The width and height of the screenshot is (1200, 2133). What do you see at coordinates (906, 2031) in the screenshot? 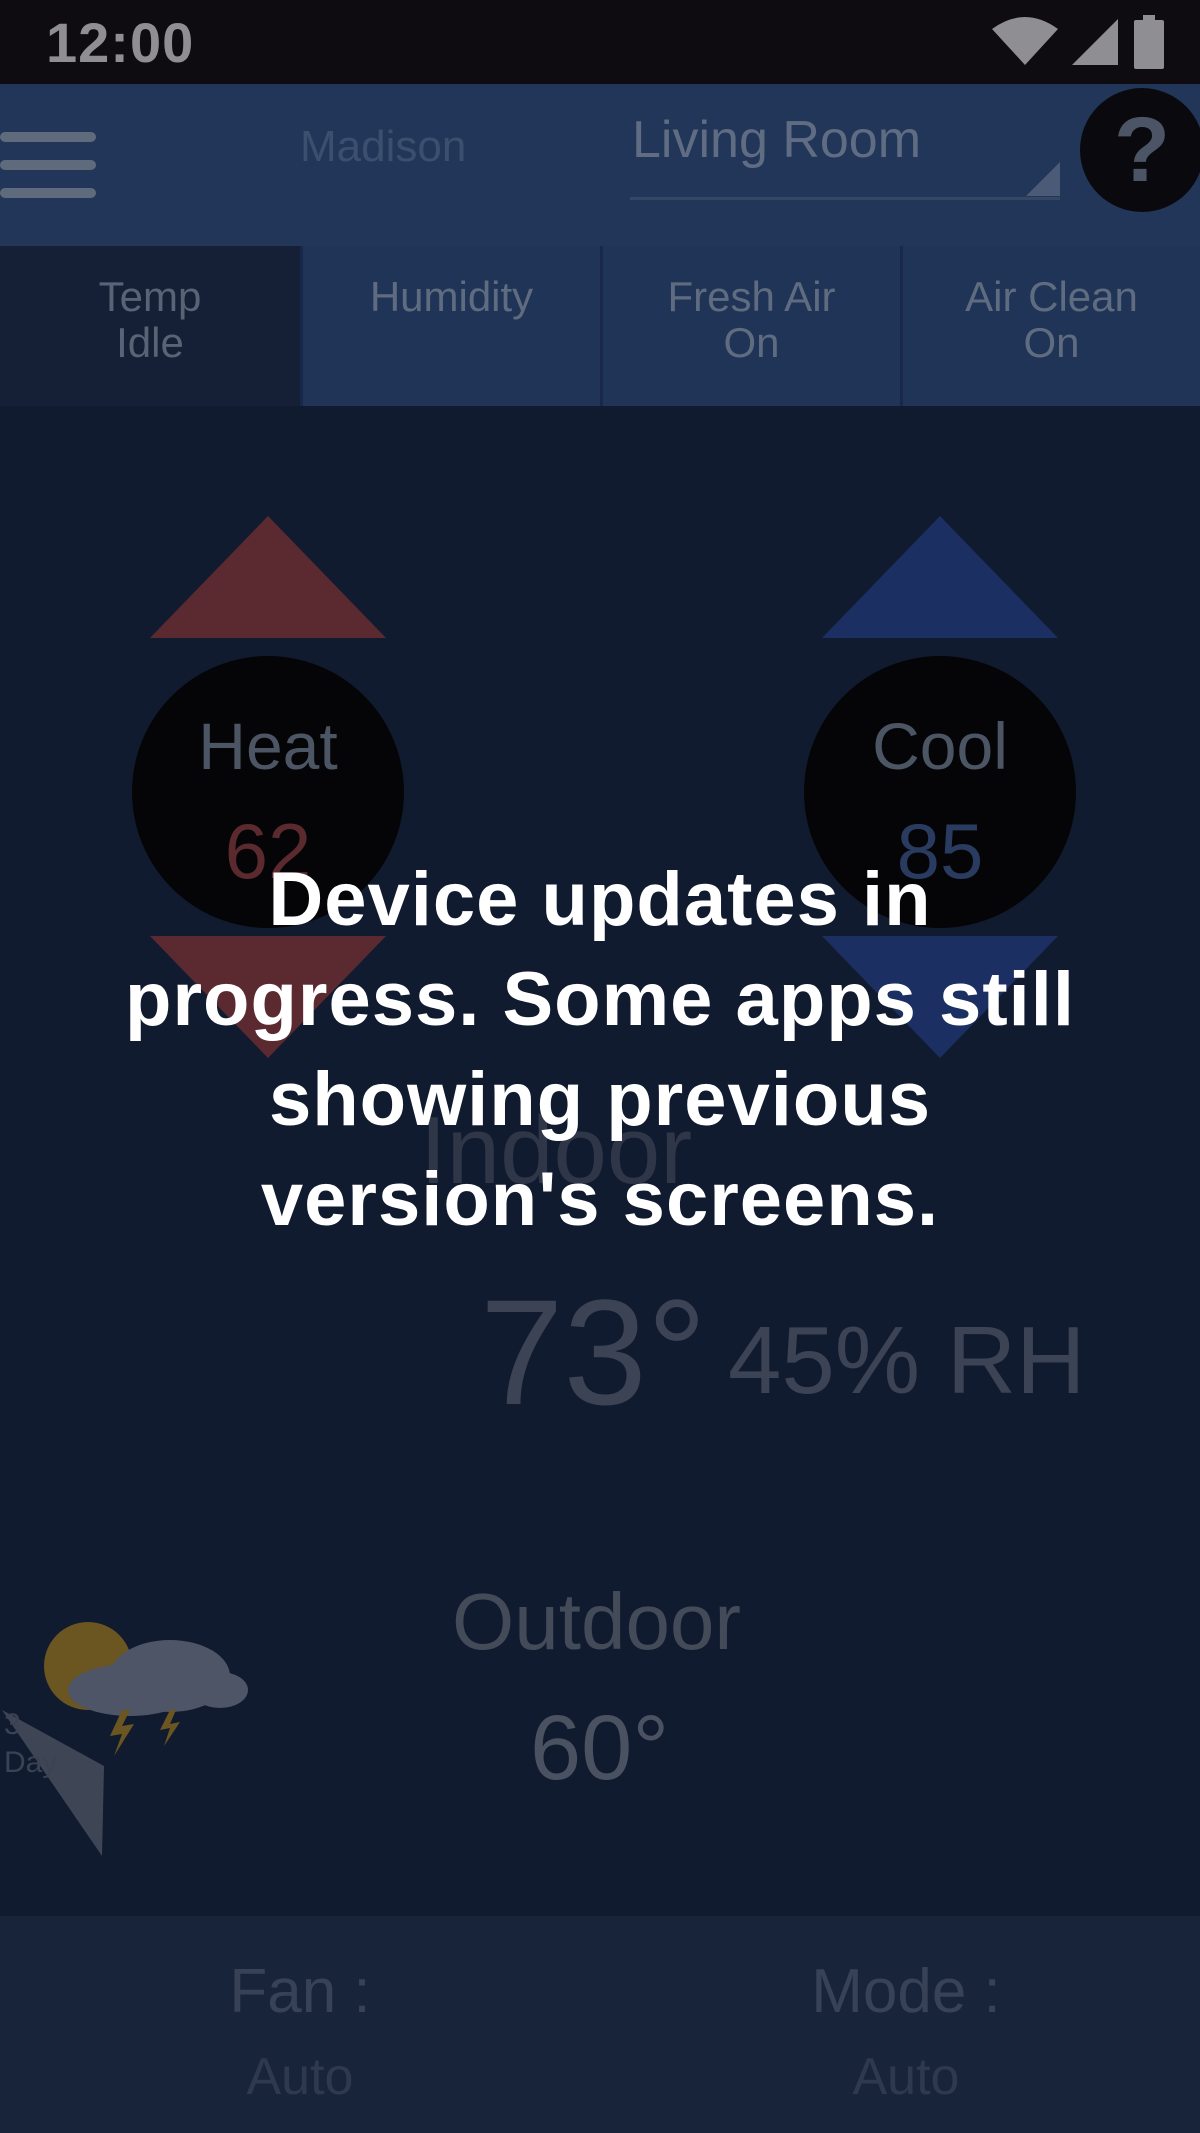
I see `mode-setting: Mode : Auto` at bounding box center [906, 2031].